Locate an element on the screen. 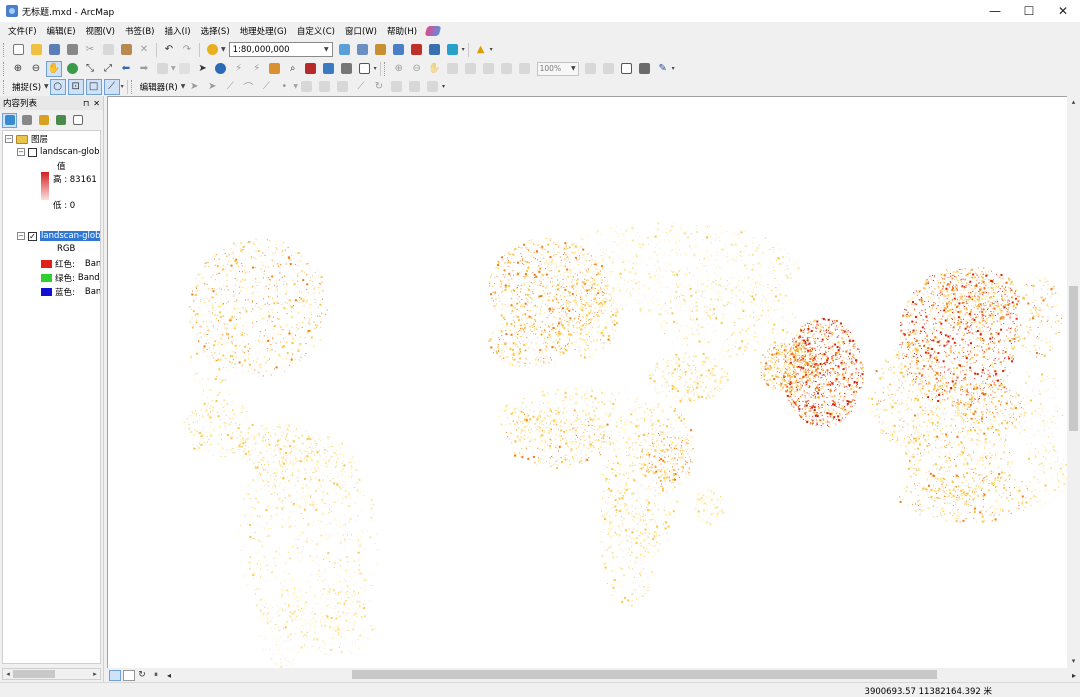  scroll-up-icon: ▴ is located at coordinates (1073, 102).